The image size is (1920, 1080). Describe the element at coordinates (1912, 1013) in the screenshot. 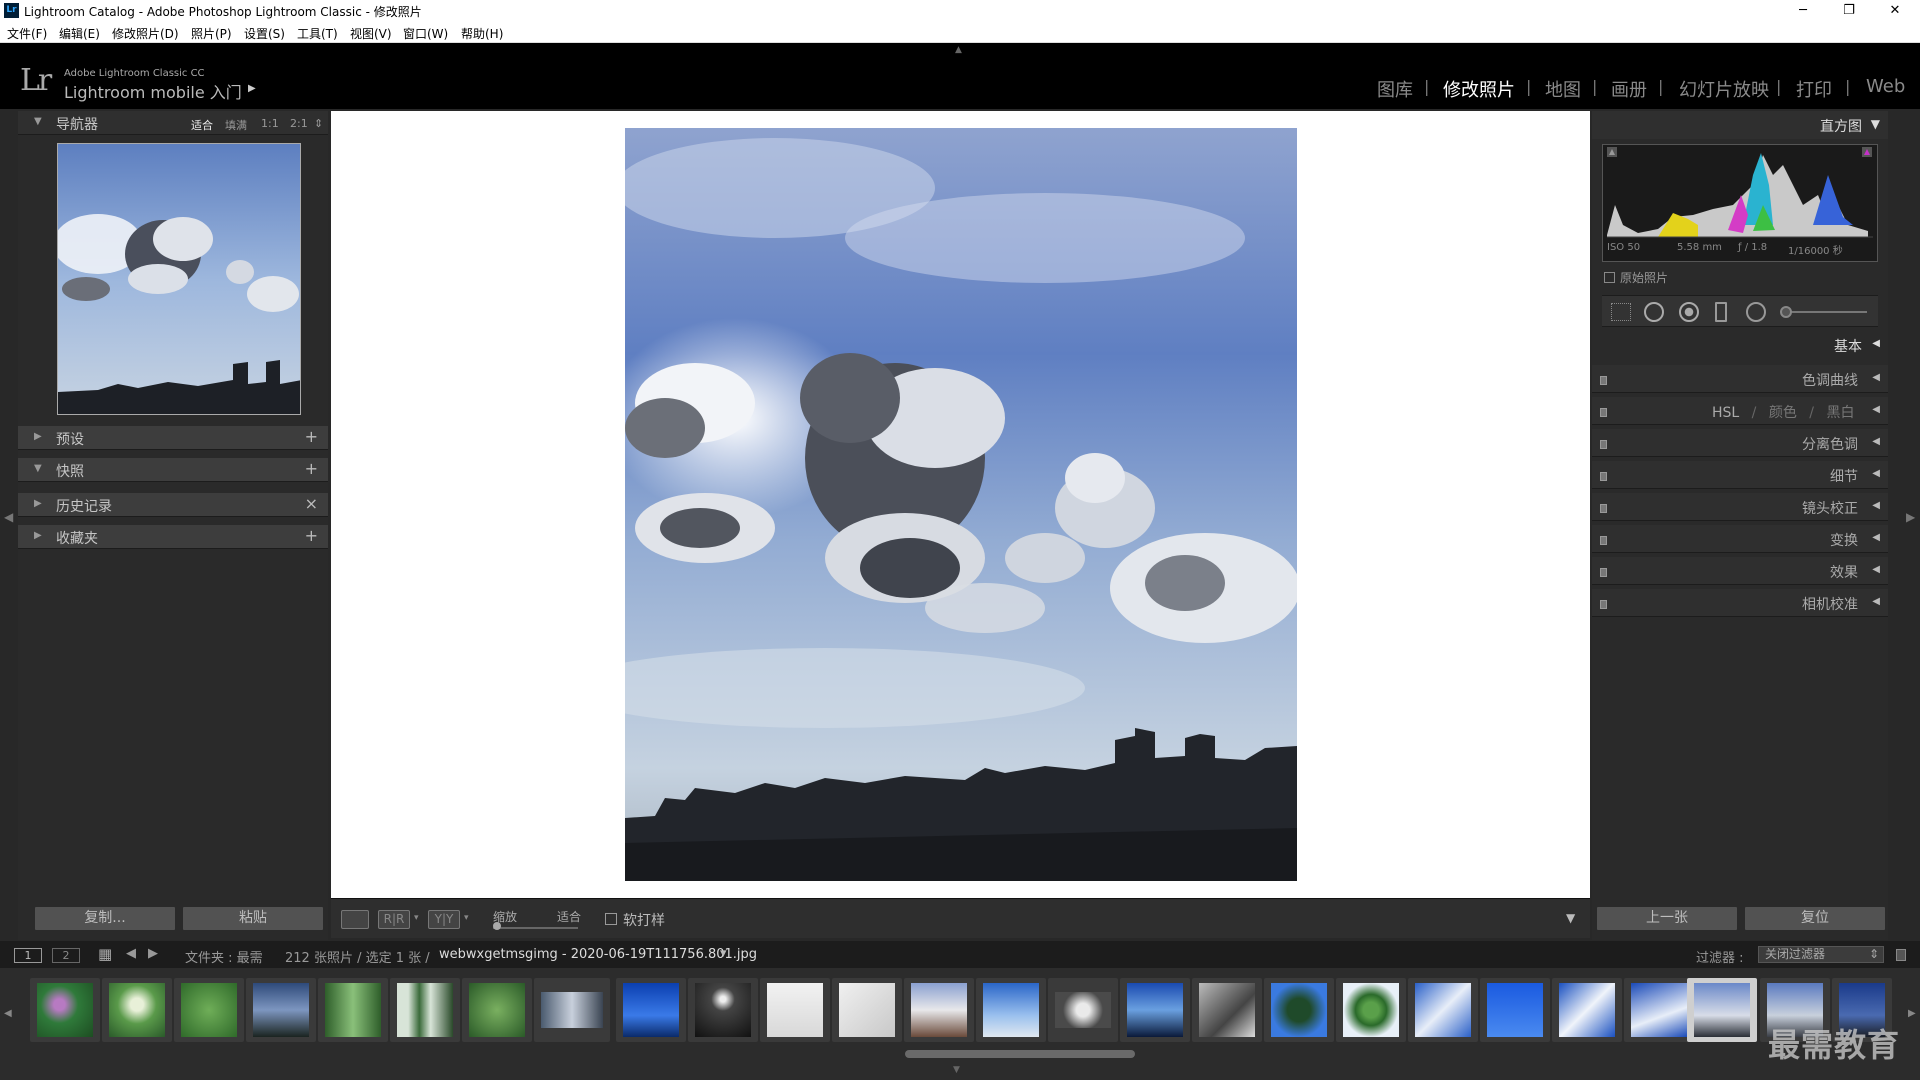

I see `filmstrip-right-icon: ▶` at that location.